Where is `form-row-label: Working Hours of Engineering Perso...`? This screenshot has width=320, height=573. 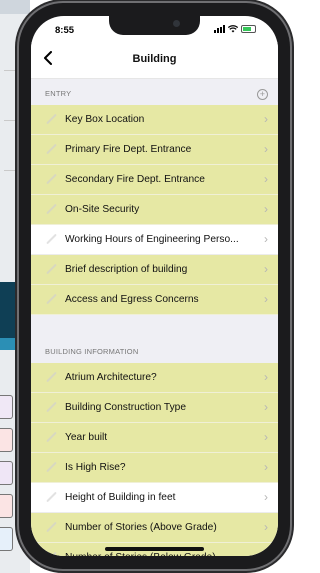
form-row-label: Working Hours of Engineering Perso... is located at coordinates (152, 239).